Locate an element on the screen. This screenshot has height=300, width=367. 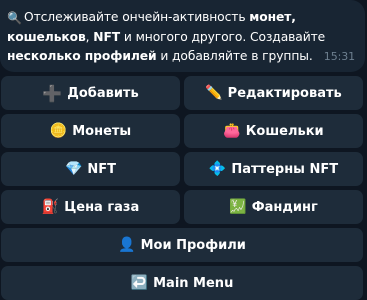
message-text: и добавляйте в группы. is located at coordinates (234, 56).